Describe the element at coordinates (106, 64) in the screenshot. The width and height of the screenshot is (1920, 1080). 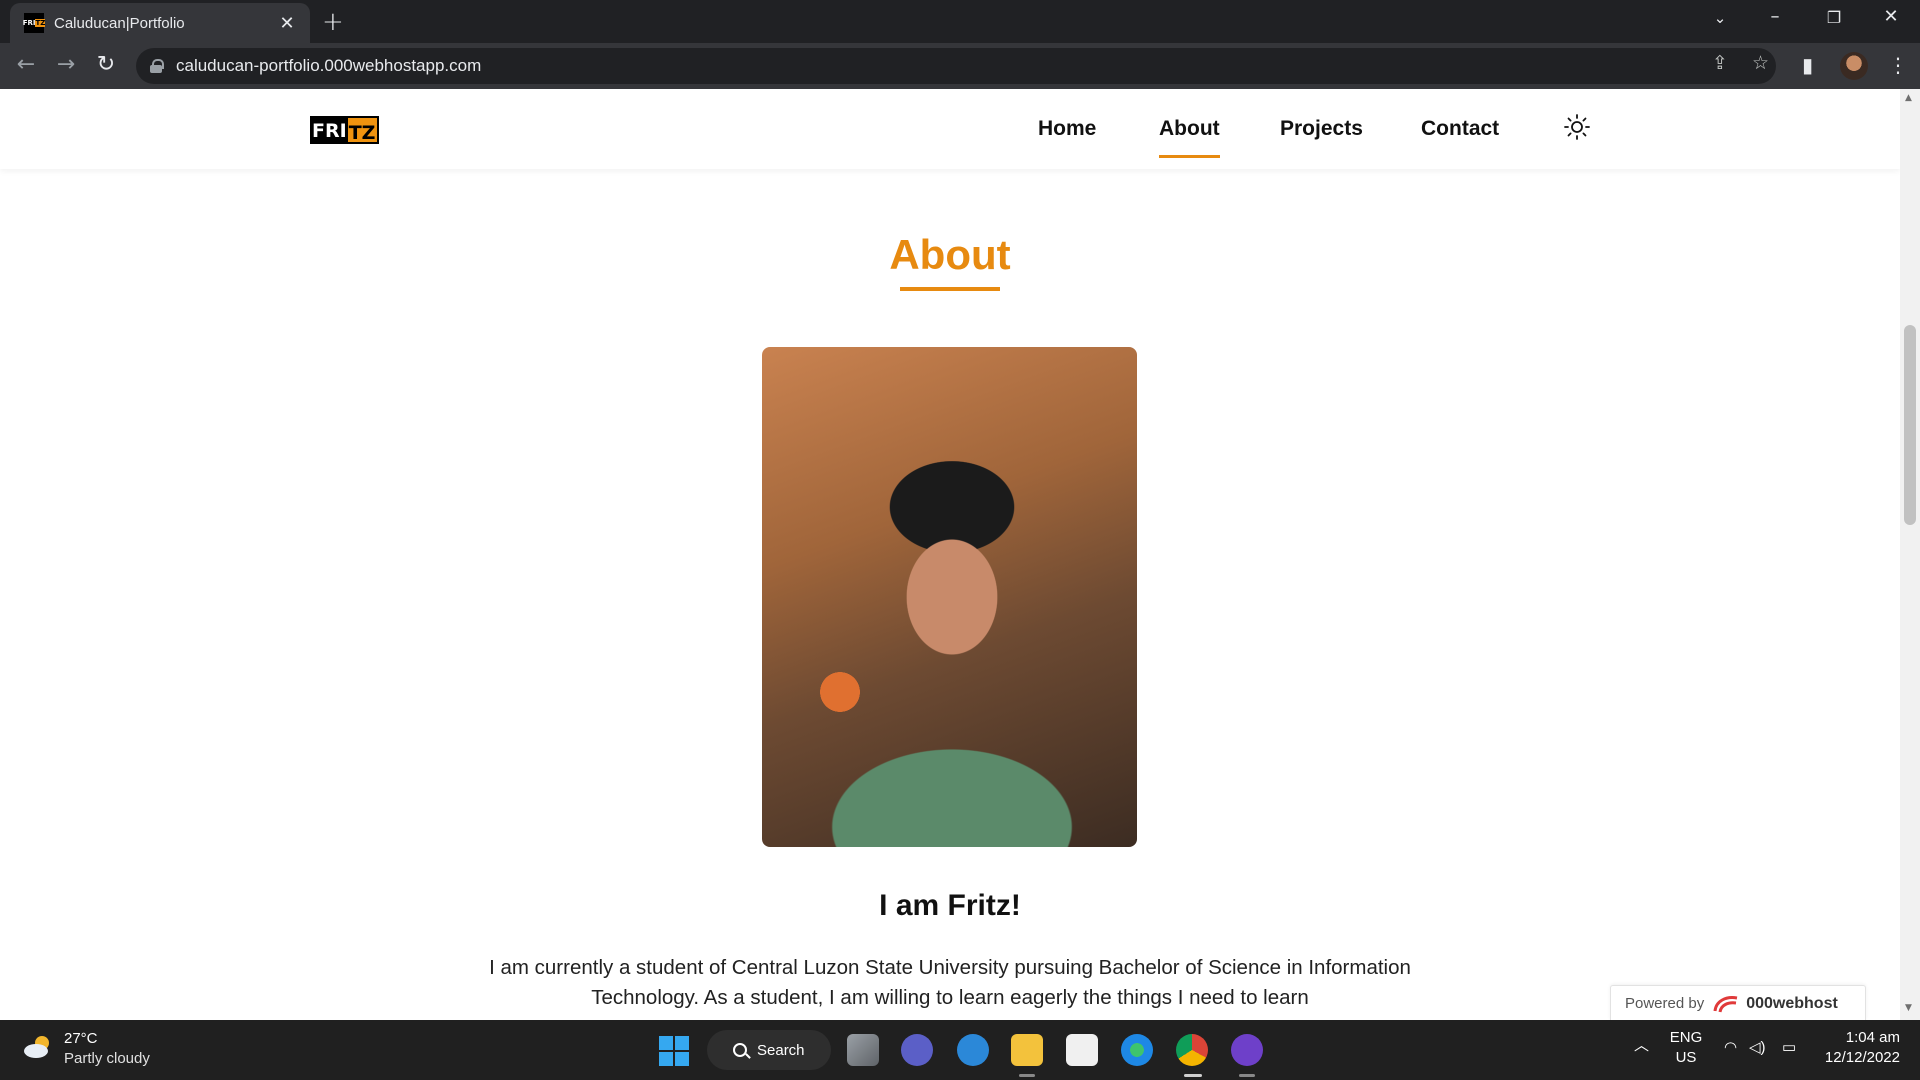
I see `reload-icon: ↻` at that location.